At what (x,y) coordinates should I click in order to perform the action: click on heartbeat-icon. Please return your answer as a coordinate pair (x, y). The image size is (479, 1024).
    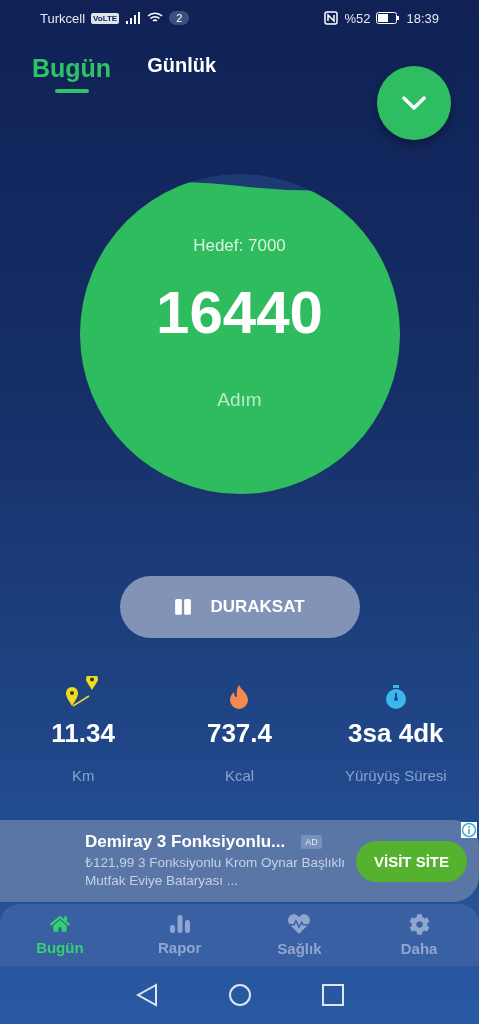
    Looking at the image, I should click on (299, 924).